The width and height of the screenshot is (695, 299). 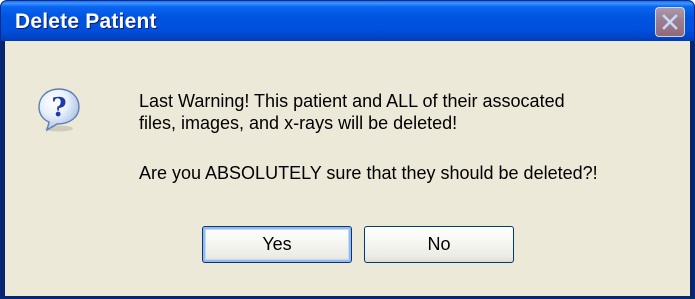 What do you see at coordinates (439, 244) in the screenshot?
I see `no-button: No` at bounding box center [439, 244].